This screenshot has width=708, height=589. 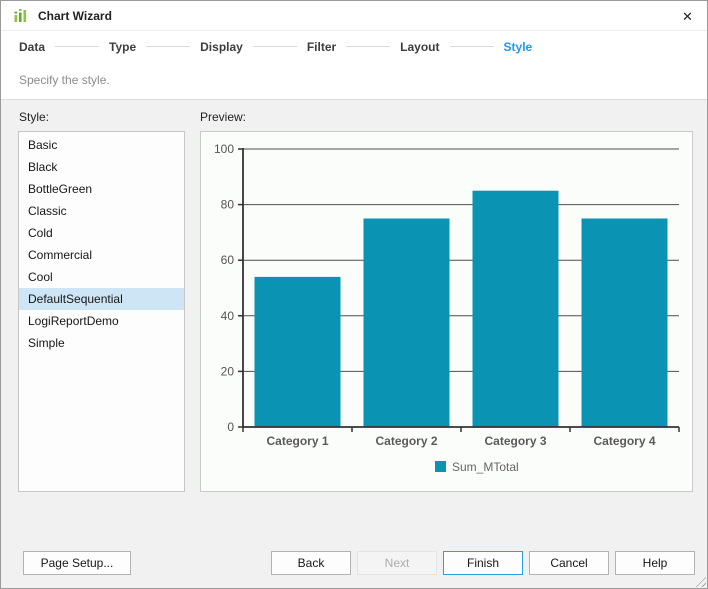 What do you see at coordinates (101, 299) in the screenshot?
I see `style-option-defaultsequential: DefaultSequential` at bounding box center [101, 299].